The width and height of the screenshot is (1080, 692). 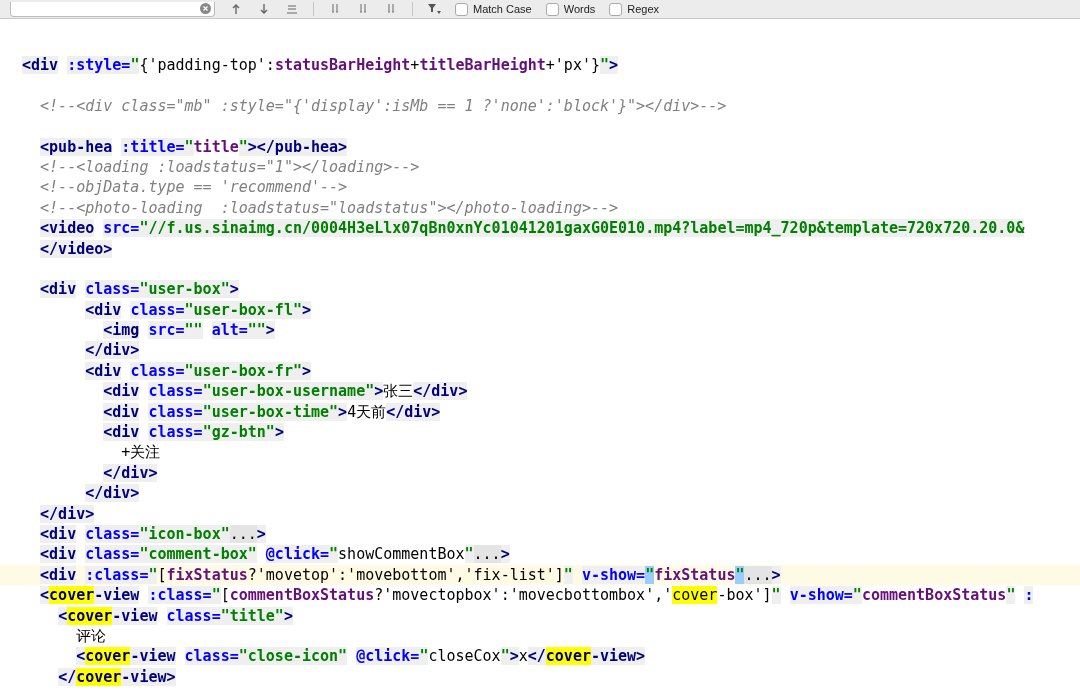 What do you see at coordinates (194, 187) in the screenshot?
I see `code-line: <!--objData.type == 'recommend'-->` at bounding box center [194, 187].